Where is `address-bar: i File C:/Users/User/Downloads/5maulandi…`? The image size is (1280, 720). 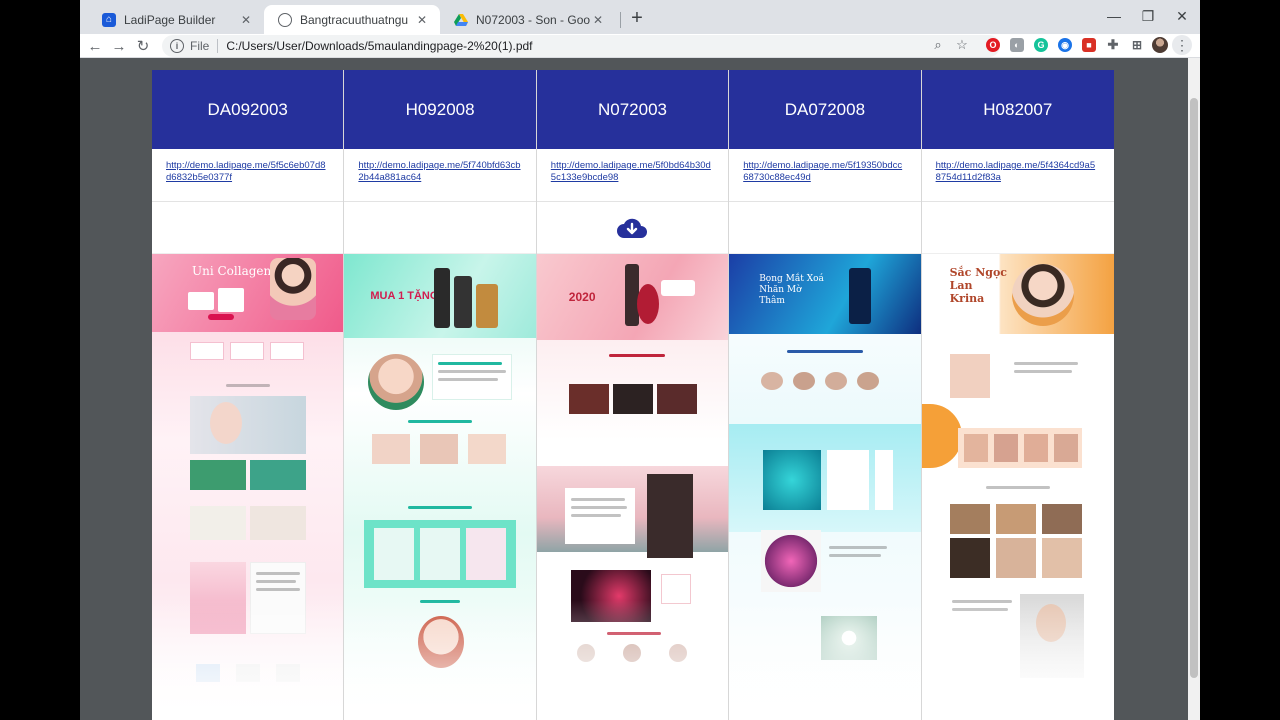
address-bar: i File C:/Users/User/Downloads/5maulandi… is located at coordinates (581, 46).